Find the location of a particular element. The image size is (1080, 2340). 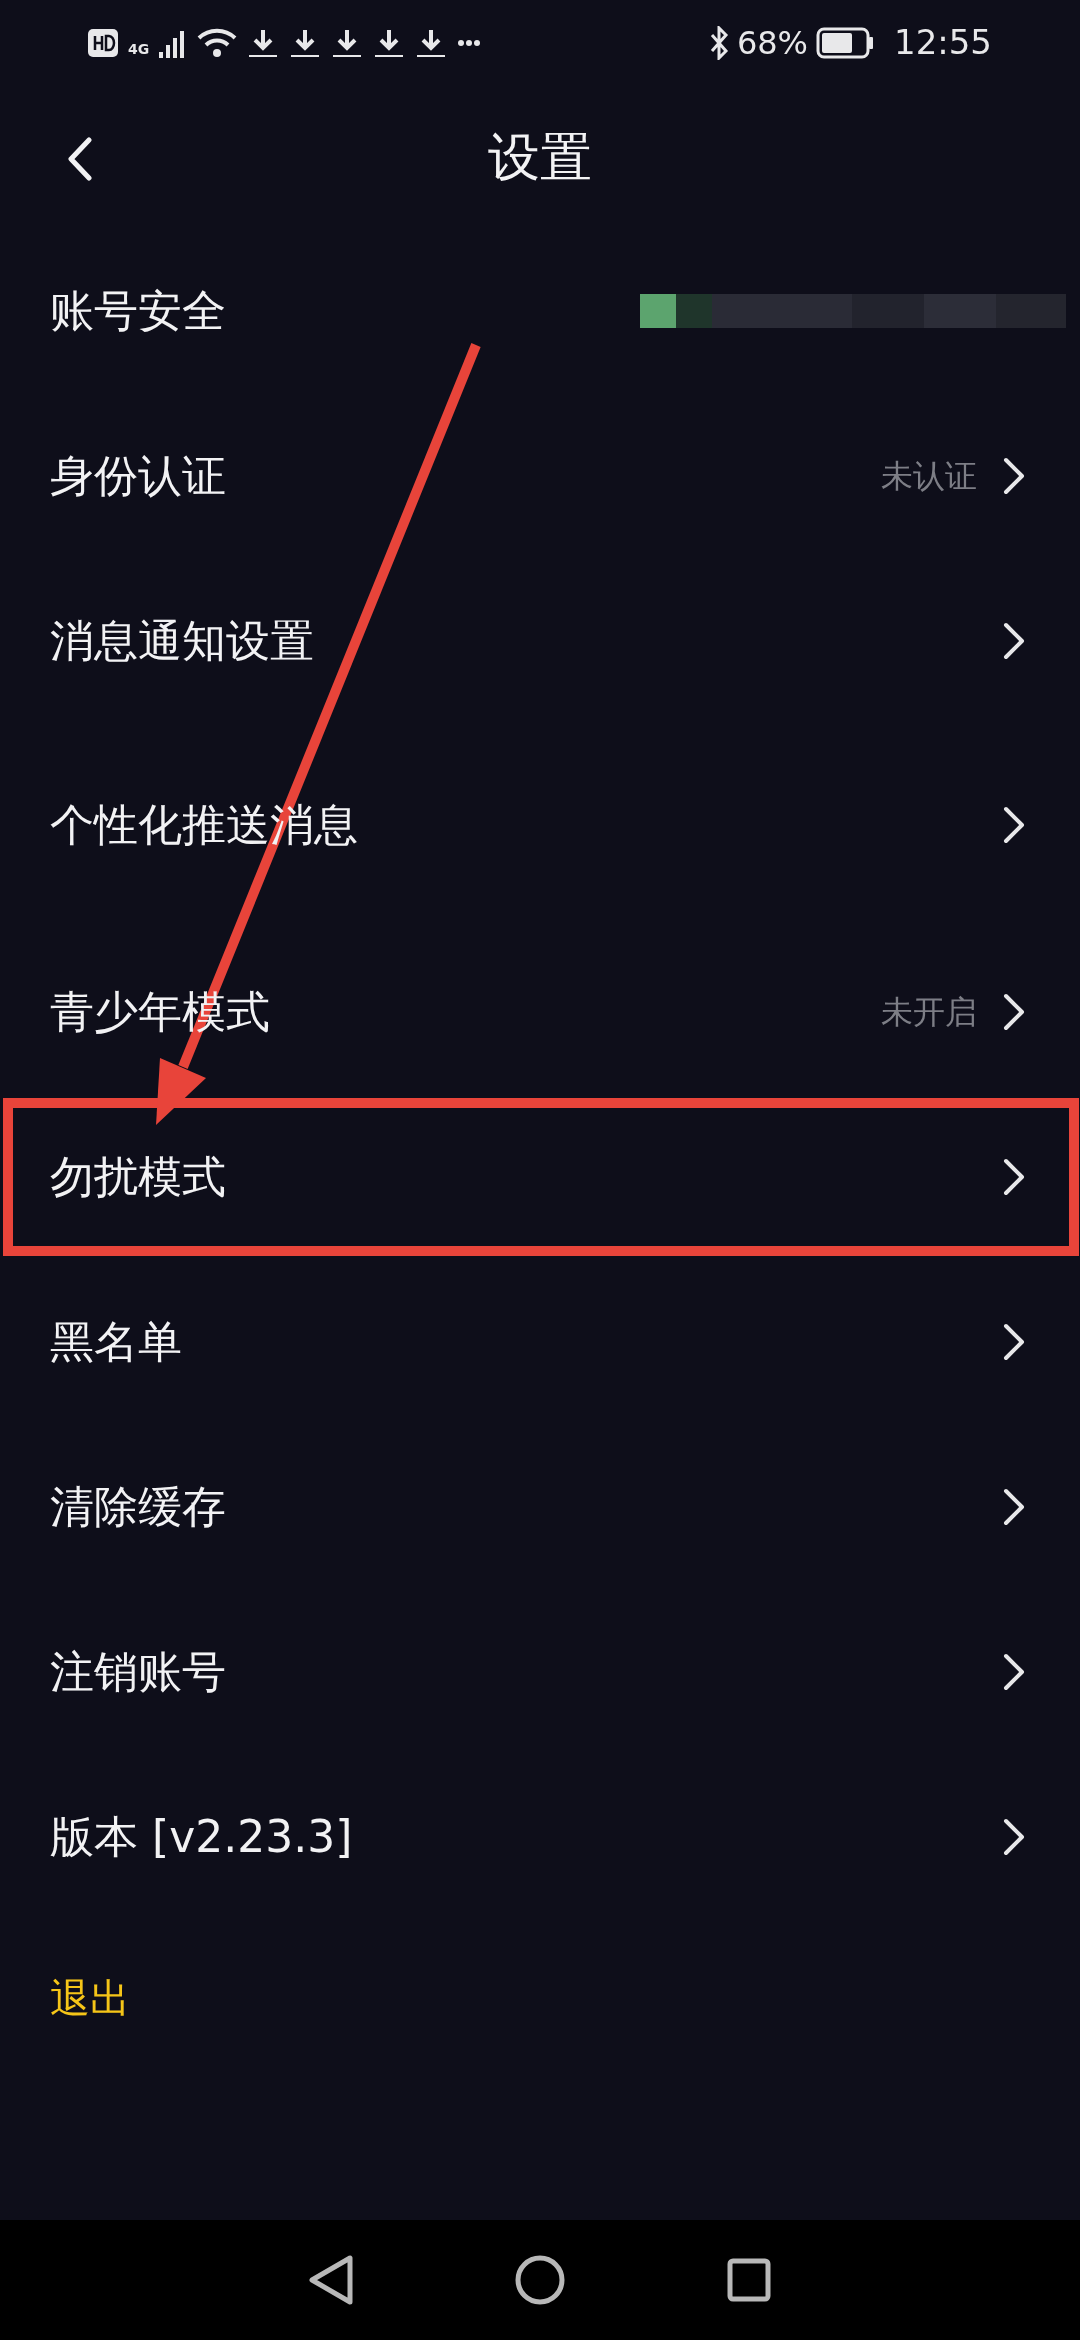

clock: 12:55 is located at coordinates (943, 42).